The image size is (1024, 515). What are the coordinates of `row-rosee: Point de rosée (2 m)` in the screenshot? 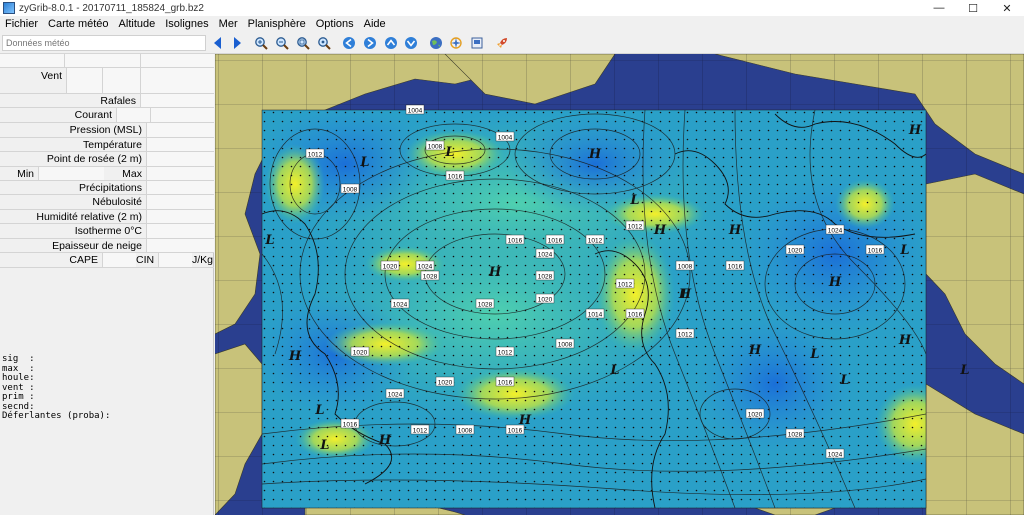 It's located at (107, 159).